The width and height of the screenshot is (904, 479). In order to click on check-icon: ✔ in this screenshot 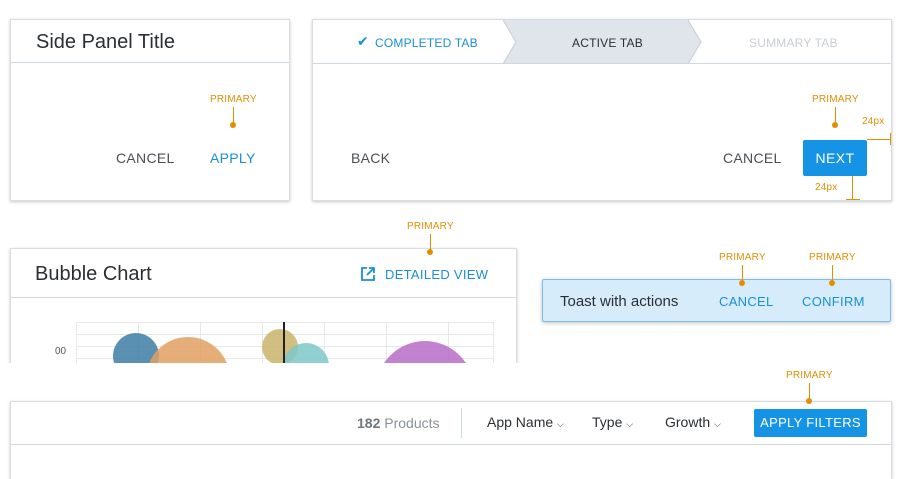, I will do `click(363, 41)`.